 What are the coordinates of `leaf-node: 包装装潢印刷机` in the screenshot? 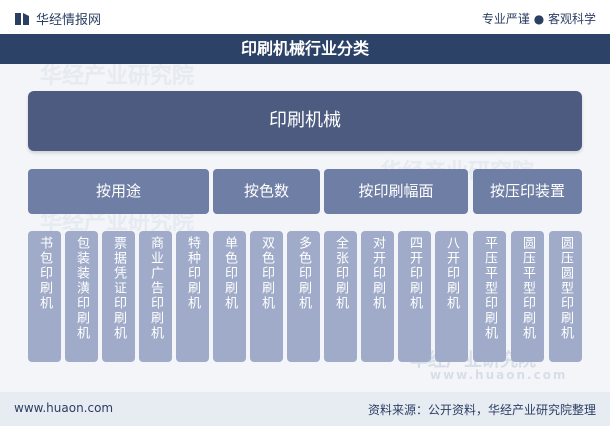 It's located at (81, 296).